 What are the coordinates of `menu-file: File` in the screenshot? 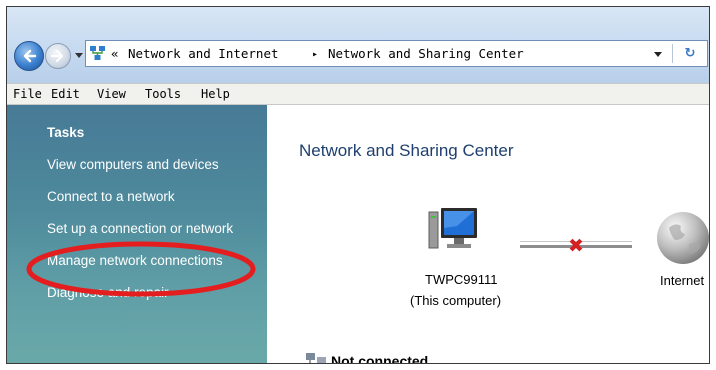 It's located at (27, 94).